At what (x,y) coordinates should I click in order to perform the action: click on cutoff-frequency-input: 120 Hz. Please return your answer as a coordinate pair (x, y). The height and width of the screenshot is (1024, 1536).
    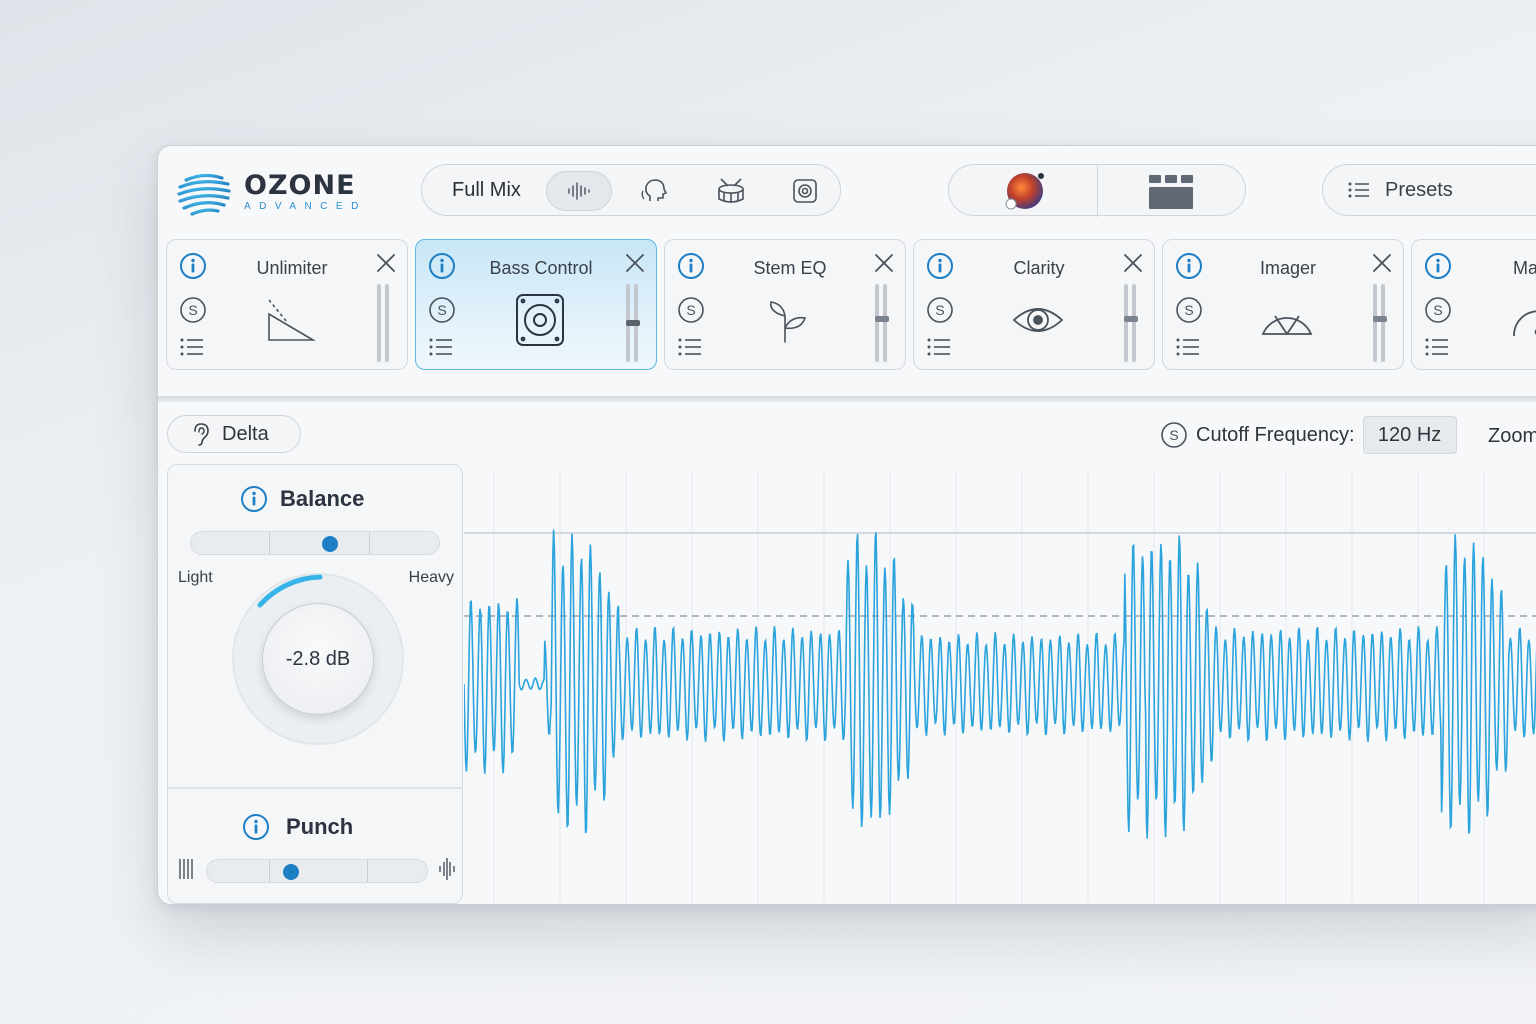
    Looking at the image, I should click on (1409, 435).